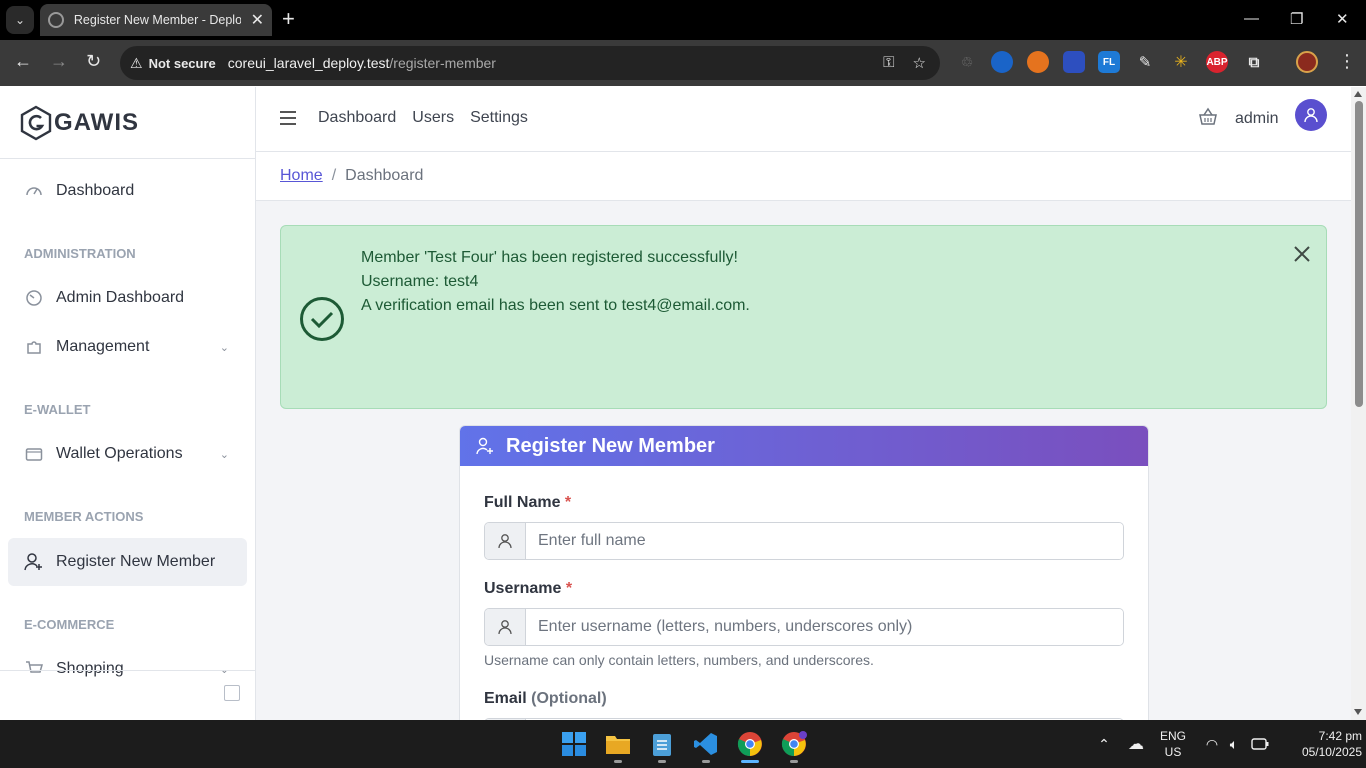 This screenshot has height=768, width=1366. I want to click on fl-extension-icon: FL, so click(1109, 62).